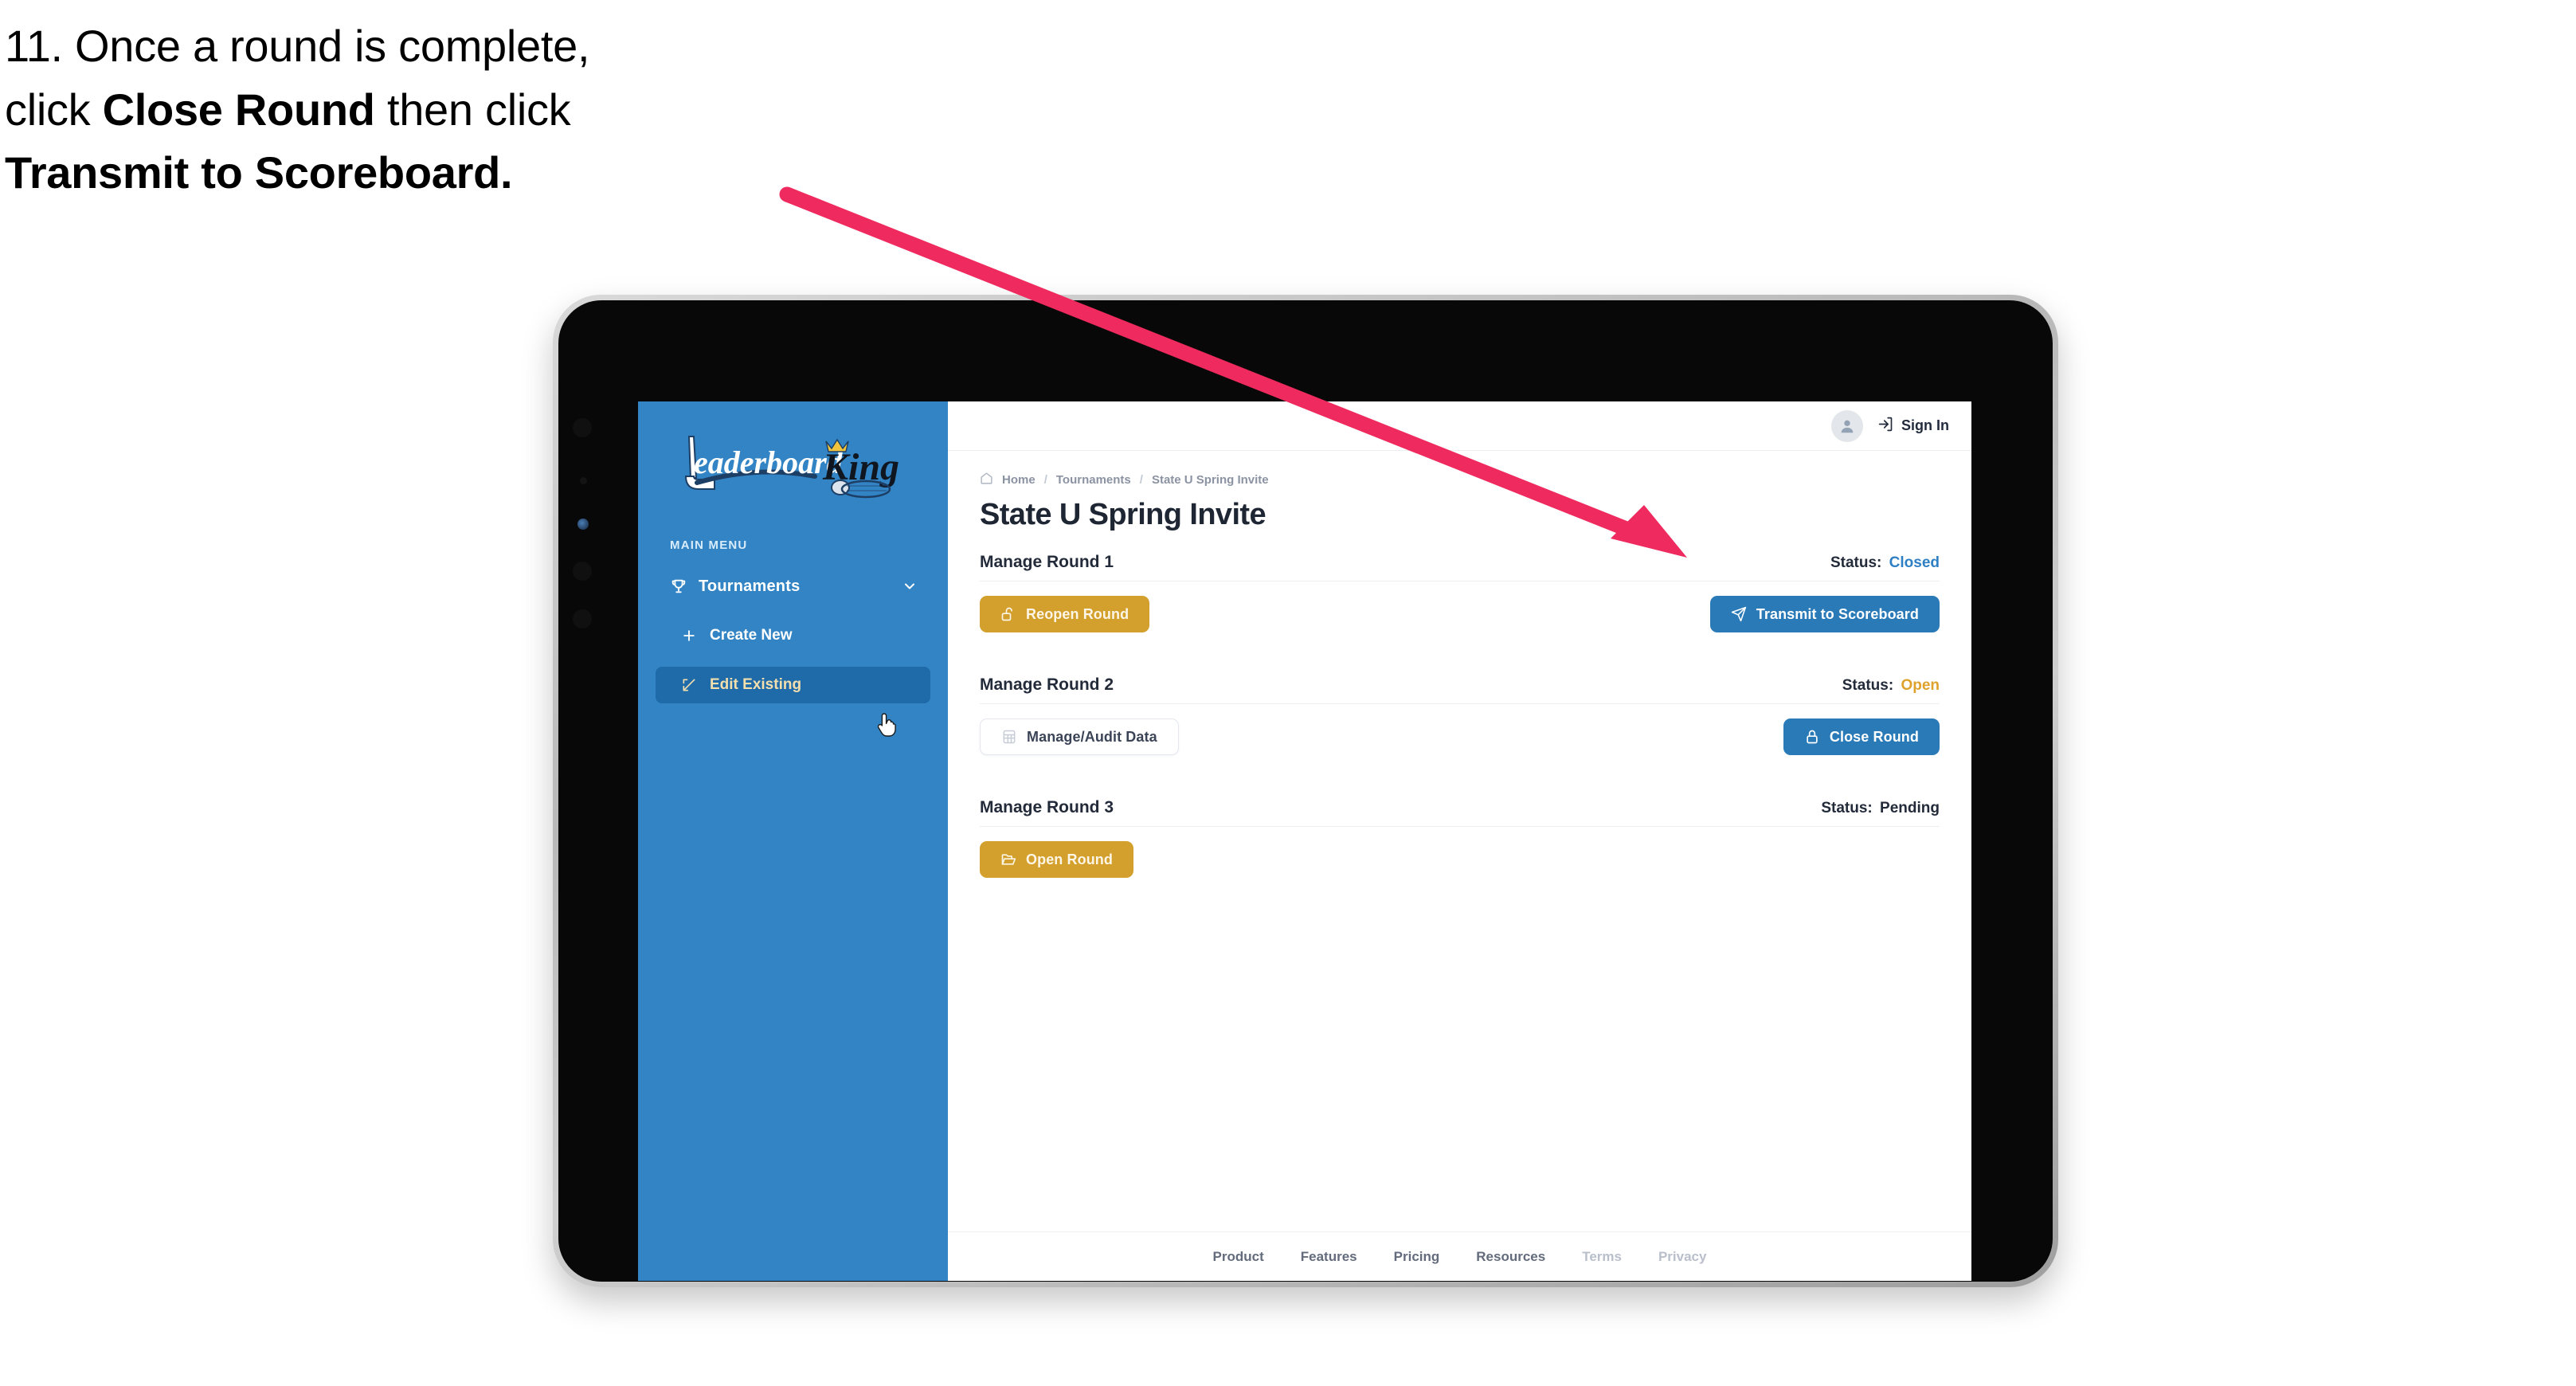 This screenshot has width=2576, height=1386. Describe the element at coordinates (1914, 562) in the screenshot. I see `round-1-status-value: Closed` at that location.